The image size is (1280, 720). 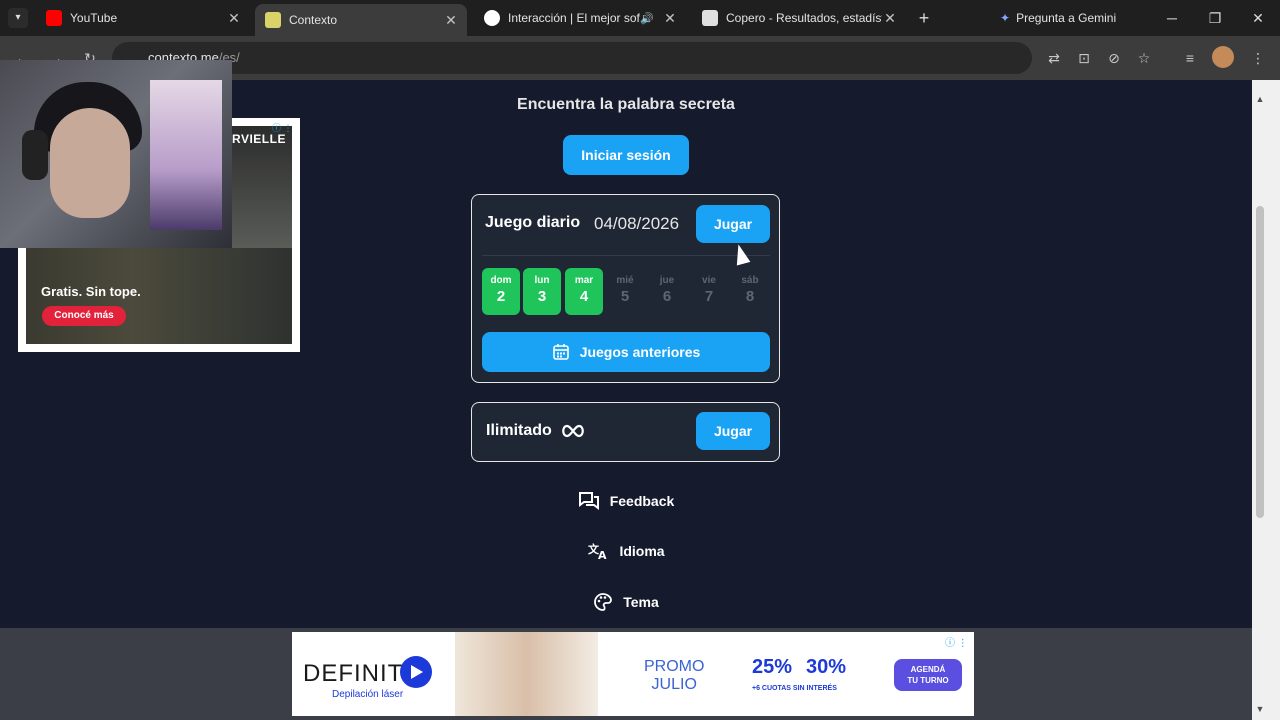 I want to click on translate-language-icon: 文A, so click(x=597, y=551).